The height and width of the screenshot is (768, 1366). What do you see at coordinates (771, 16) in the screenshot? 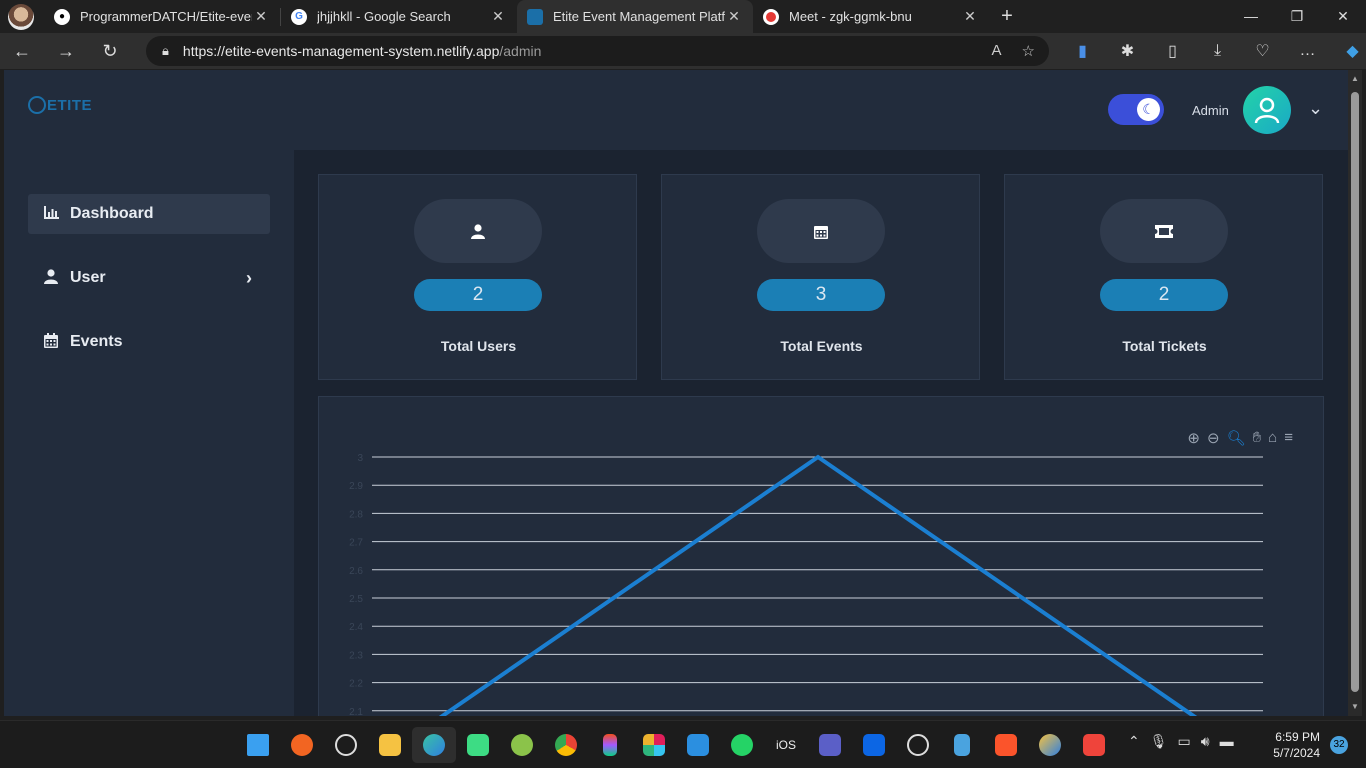
I see `meet-icon` at bounding box center [771, 16].